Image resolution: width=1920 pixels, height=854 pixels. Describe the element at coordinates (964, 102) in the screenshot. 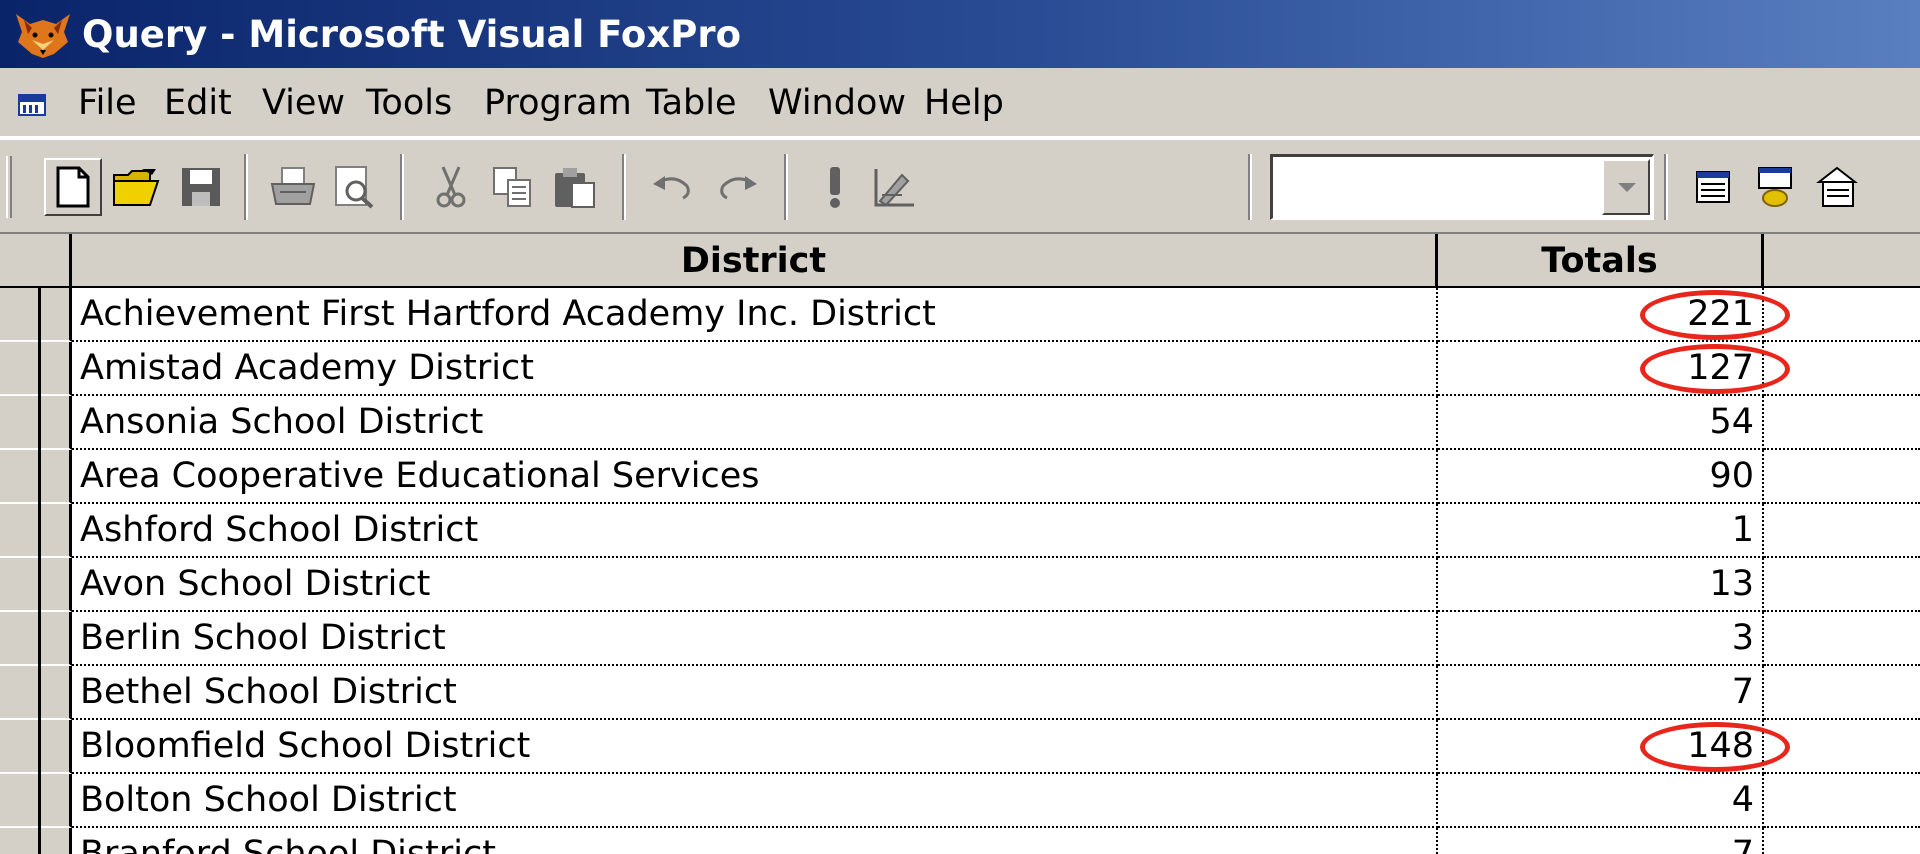

I see `menu-help: Help` at that location.